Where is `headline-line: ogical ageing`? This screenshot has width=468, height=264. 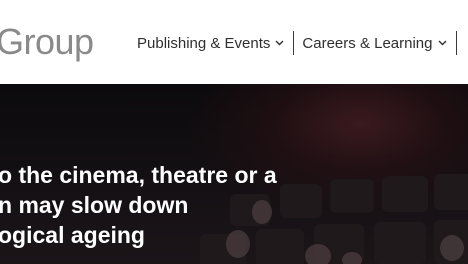 headline-line: ogical ageing is located at coordinates (72, 235).